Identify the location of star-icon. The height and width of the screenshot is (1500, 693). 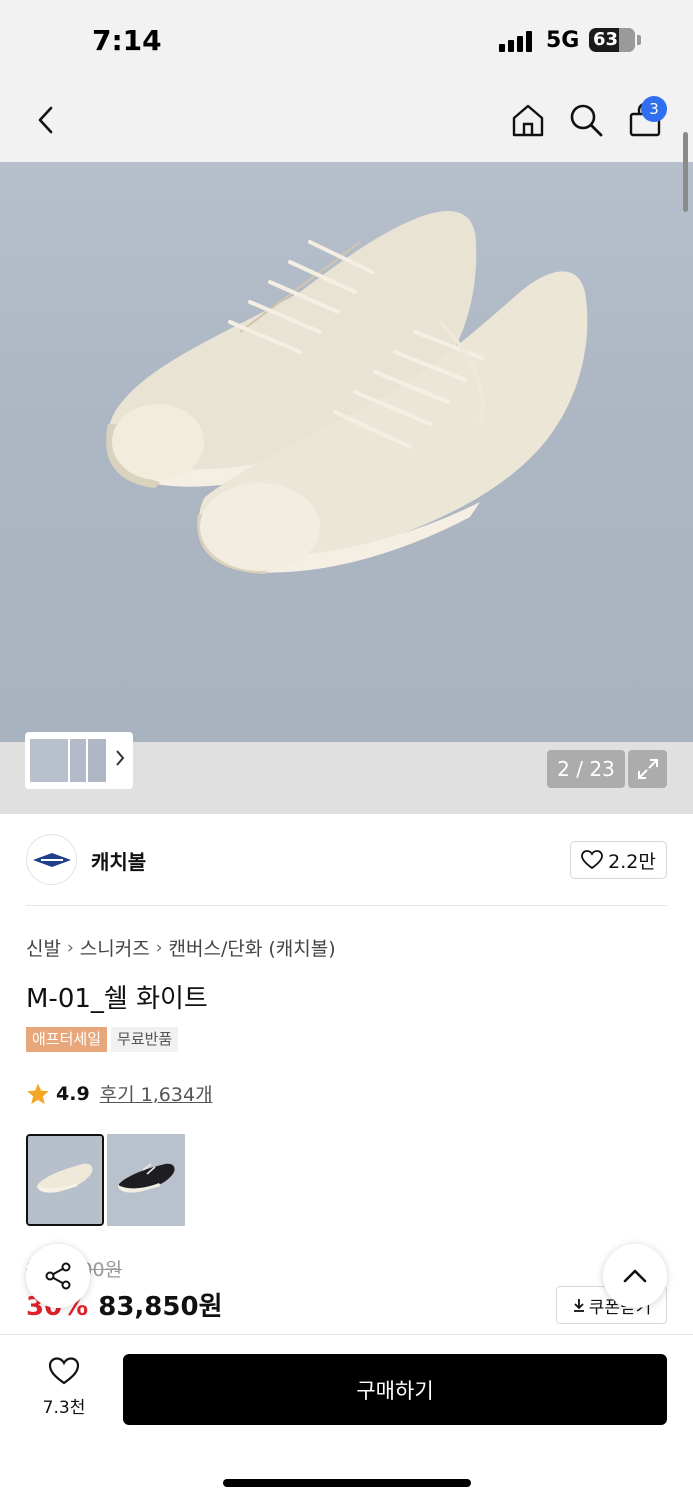
(38, 1093).